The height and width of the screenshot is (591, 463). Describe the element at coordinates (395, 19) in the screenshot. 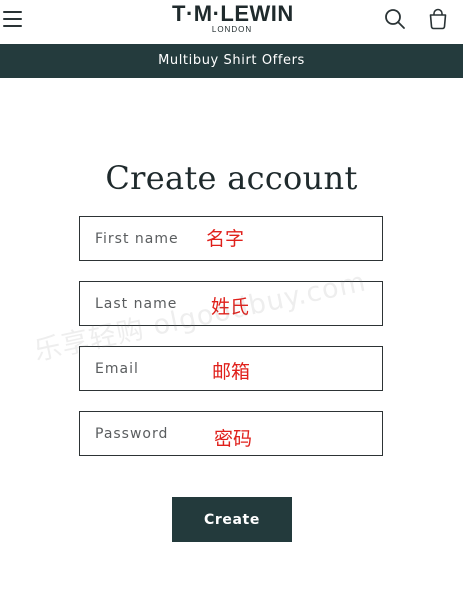

I see `search-icon` at that location.